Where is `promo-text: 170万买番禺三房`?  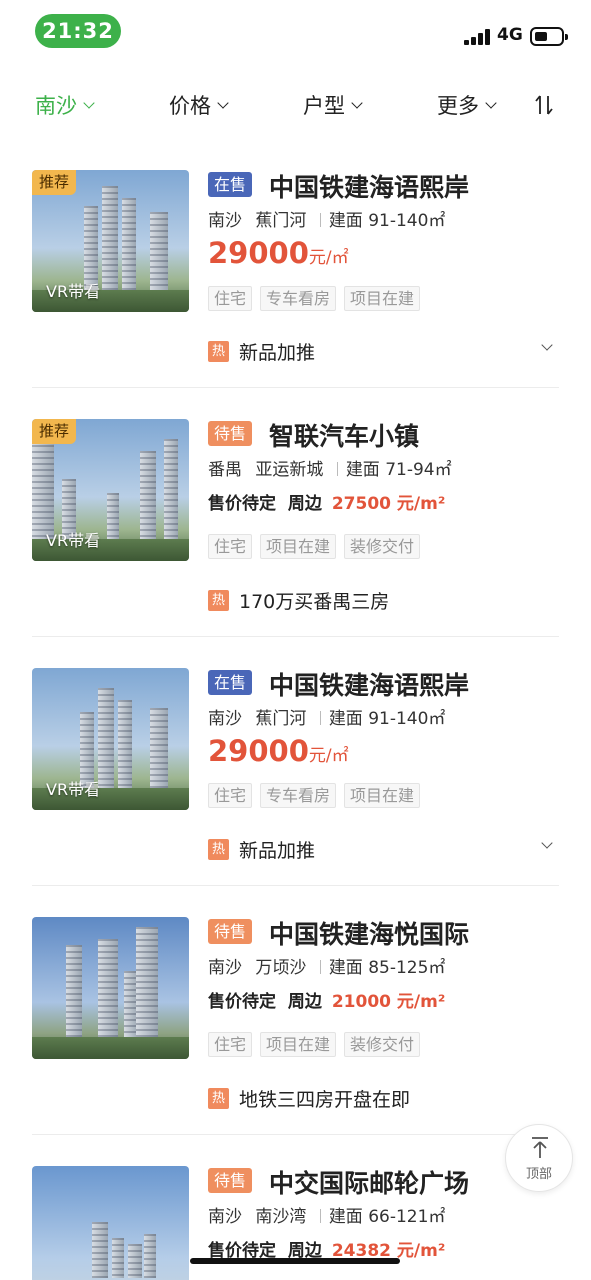
promo-text: 170万买番禺三房 is located at coordinates (314, 602).